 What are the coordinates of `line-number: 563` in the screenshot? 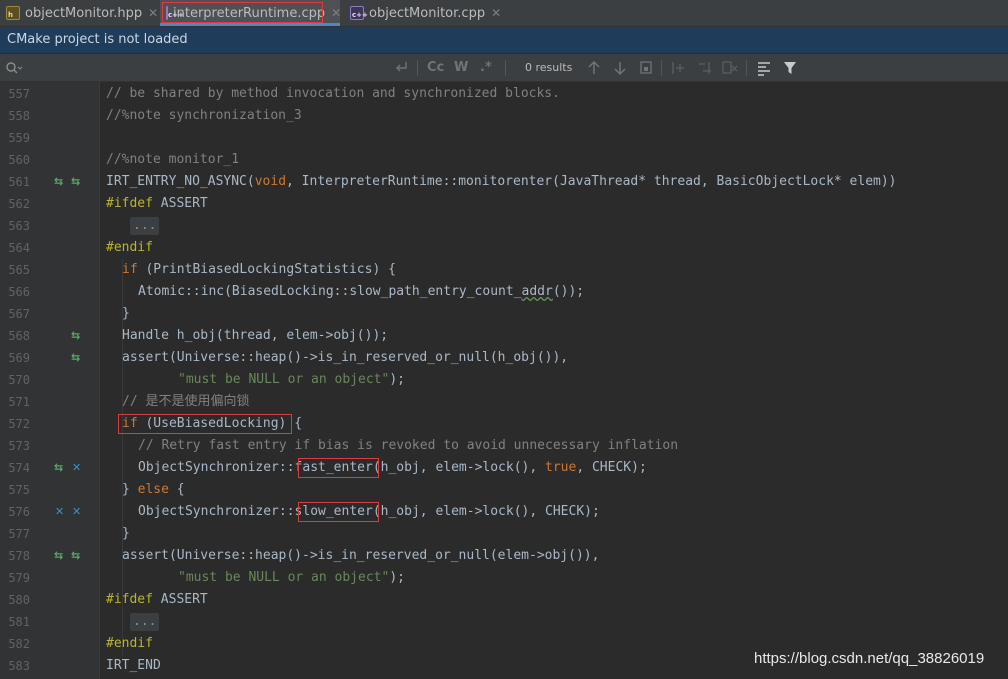 It's located at (19, 226).